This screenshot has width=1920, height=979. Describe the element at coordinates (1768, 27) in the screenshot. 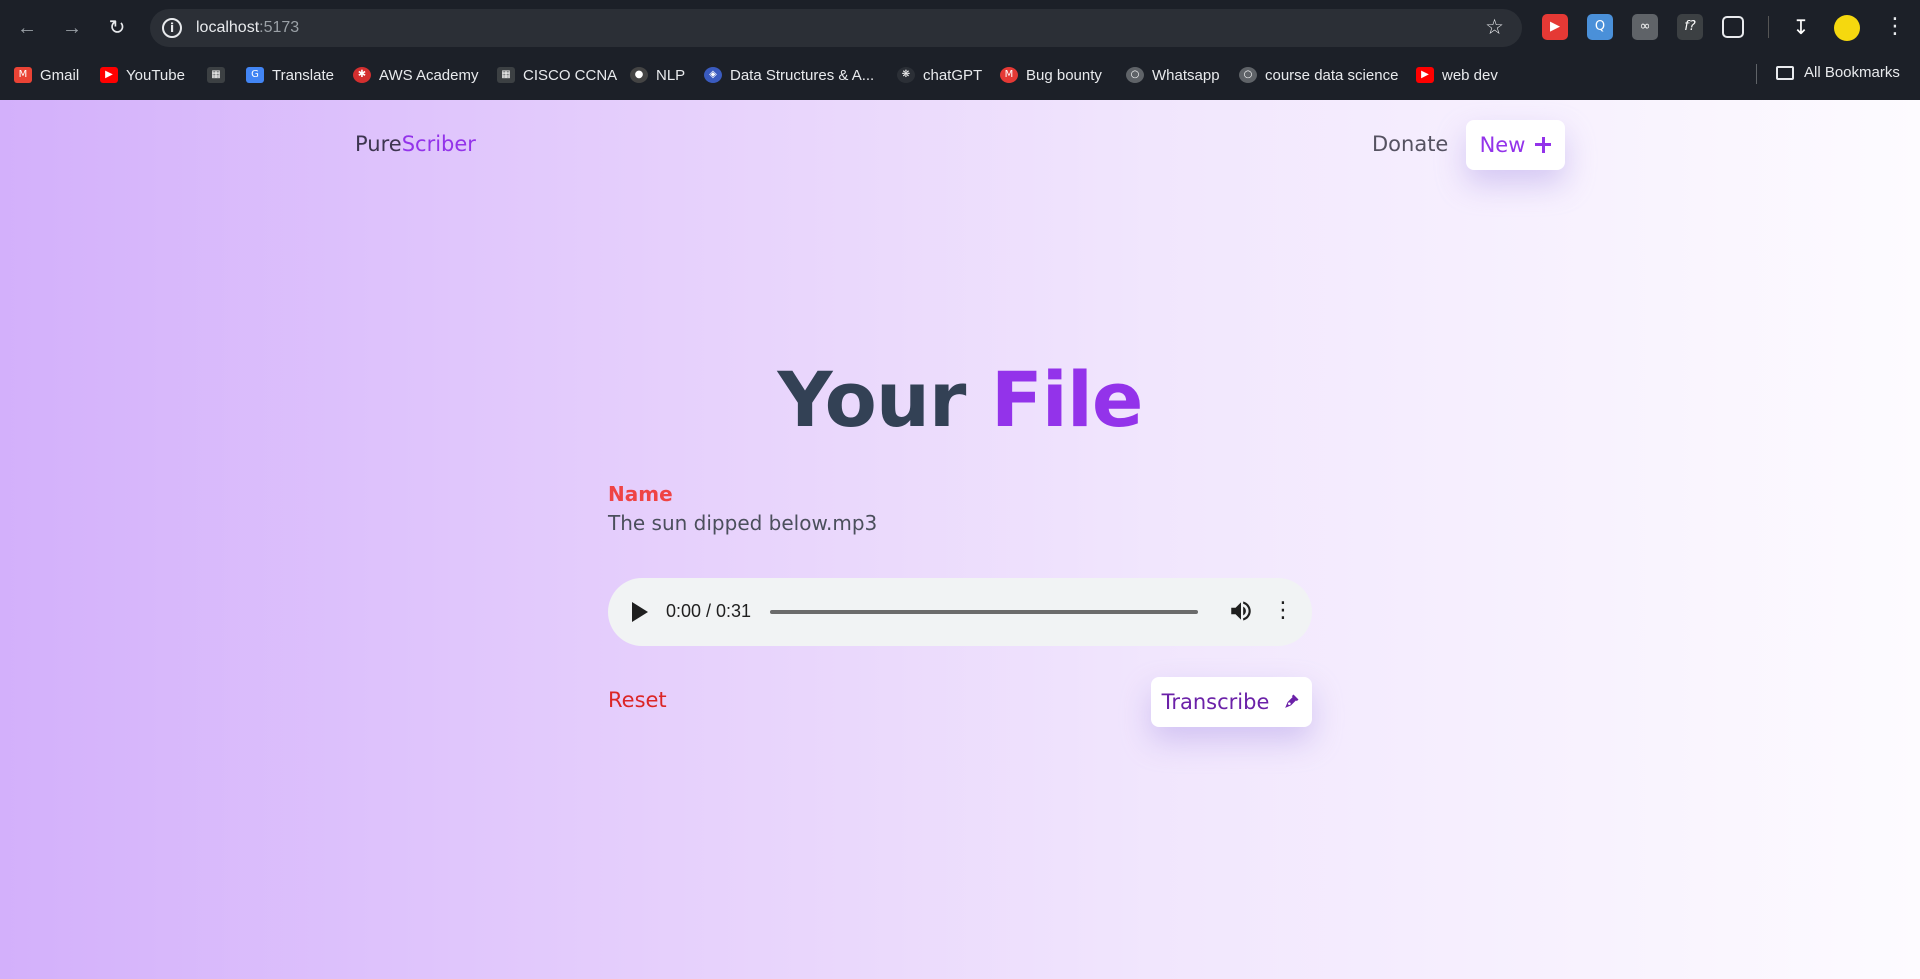

I see `toolbar-divider` at that location.